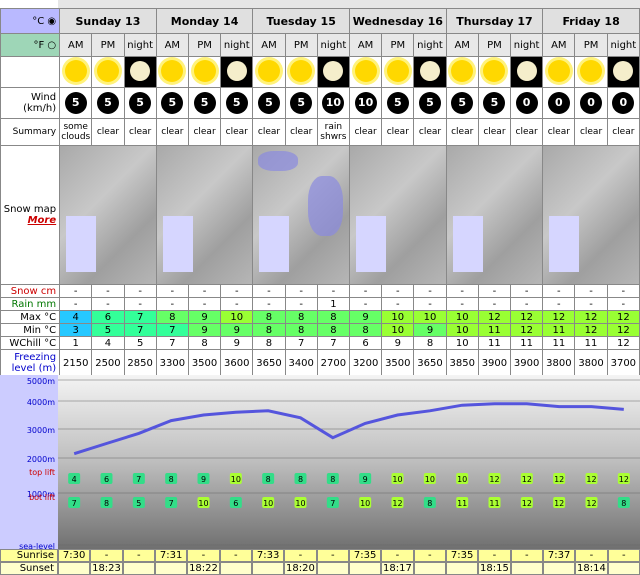  I want to click on wind-speed-icon: 0, so click(558, 103).